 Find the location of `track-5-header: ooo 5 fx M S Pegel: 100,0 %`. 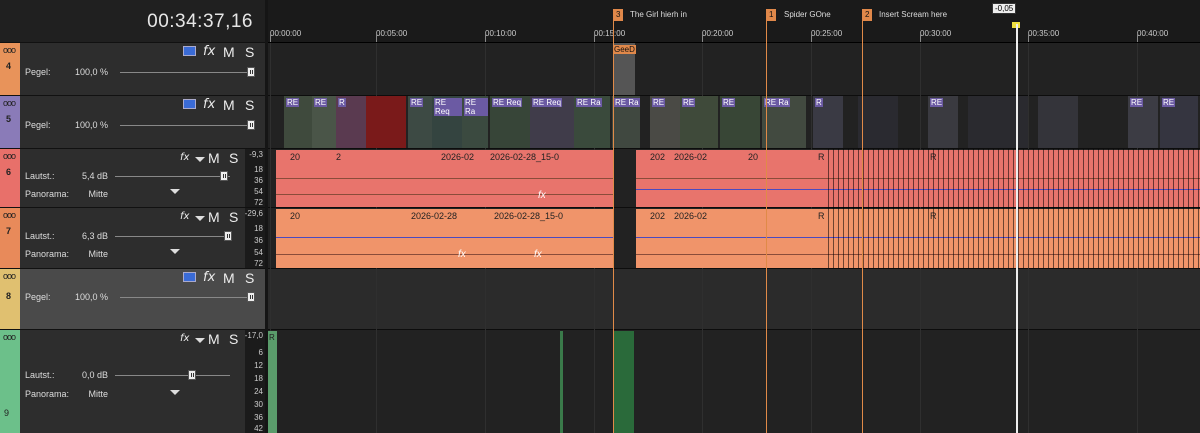

track-5-header: ooo 5 fx M S Pegel: 100,0 % is located at coordinates (132, 122).